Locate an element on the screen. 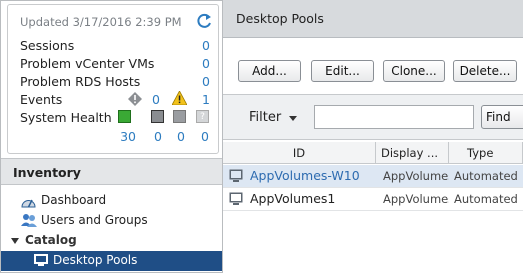 The height and width of the screenshot is (273, 523). nav-item-users-and-groups: Users and Groups is located at coordinates (111, 221).